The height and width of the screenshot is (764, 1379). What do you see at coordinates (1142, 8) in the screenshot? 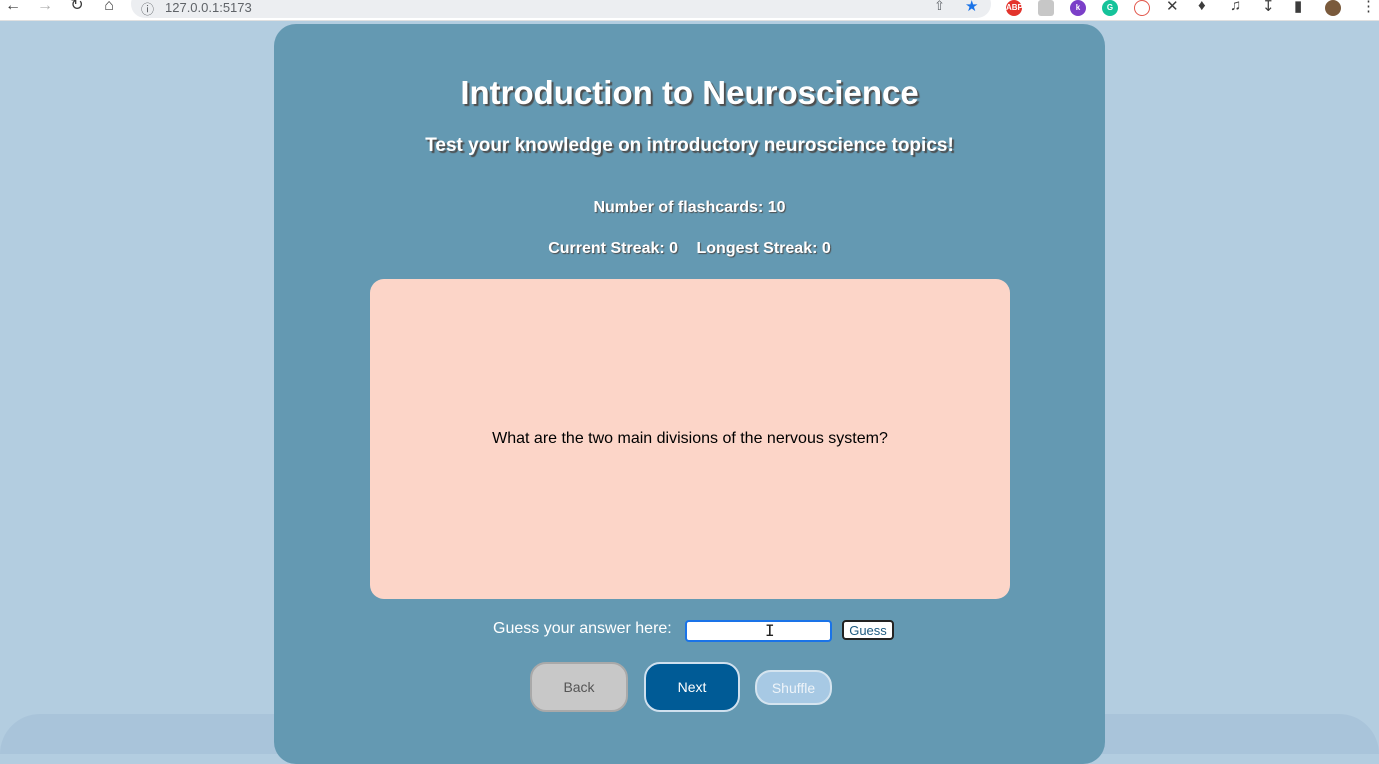
I see `extension-red-icon` at bounding box center [1142, 8].